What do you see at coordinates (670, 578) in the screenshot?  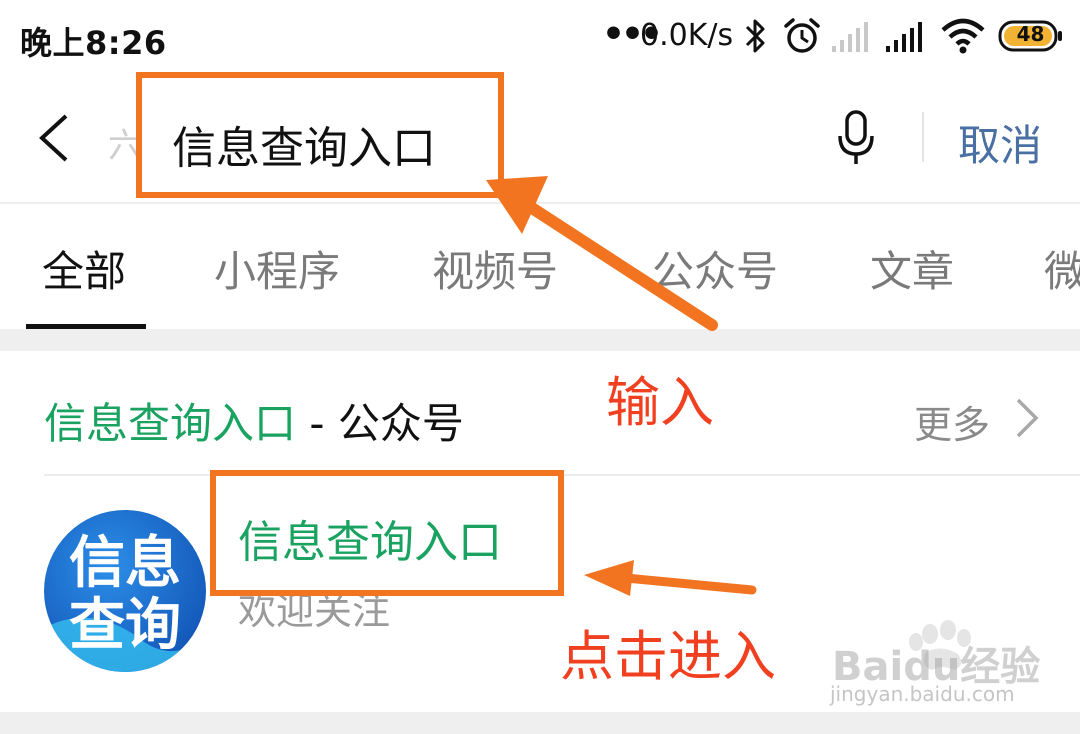 I see `annotation-arrow-click` at bounding box center [670, 578].